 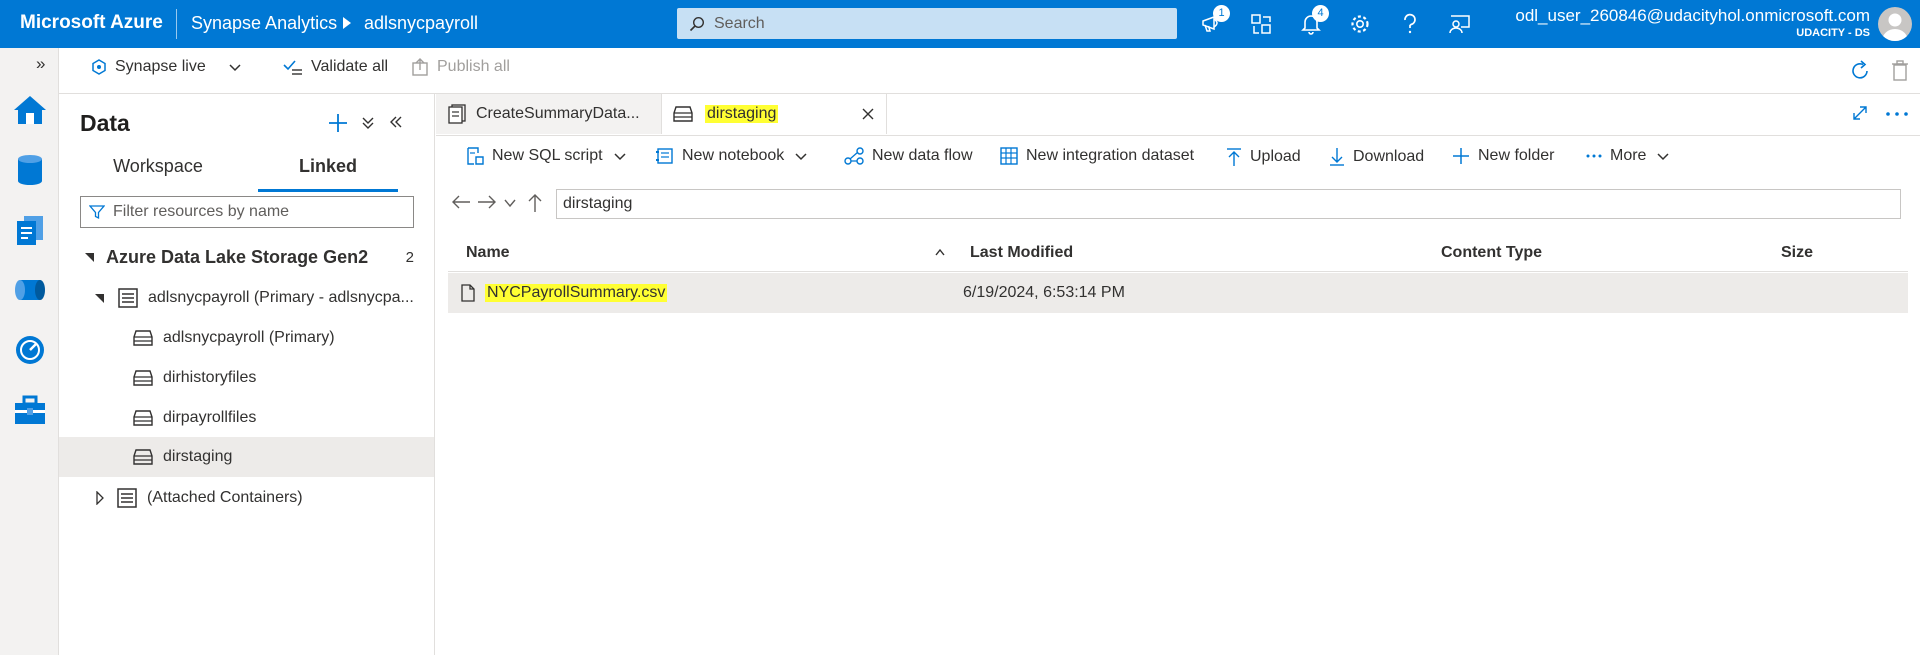 I want to click on filter-input, so click(x=258, y=212).